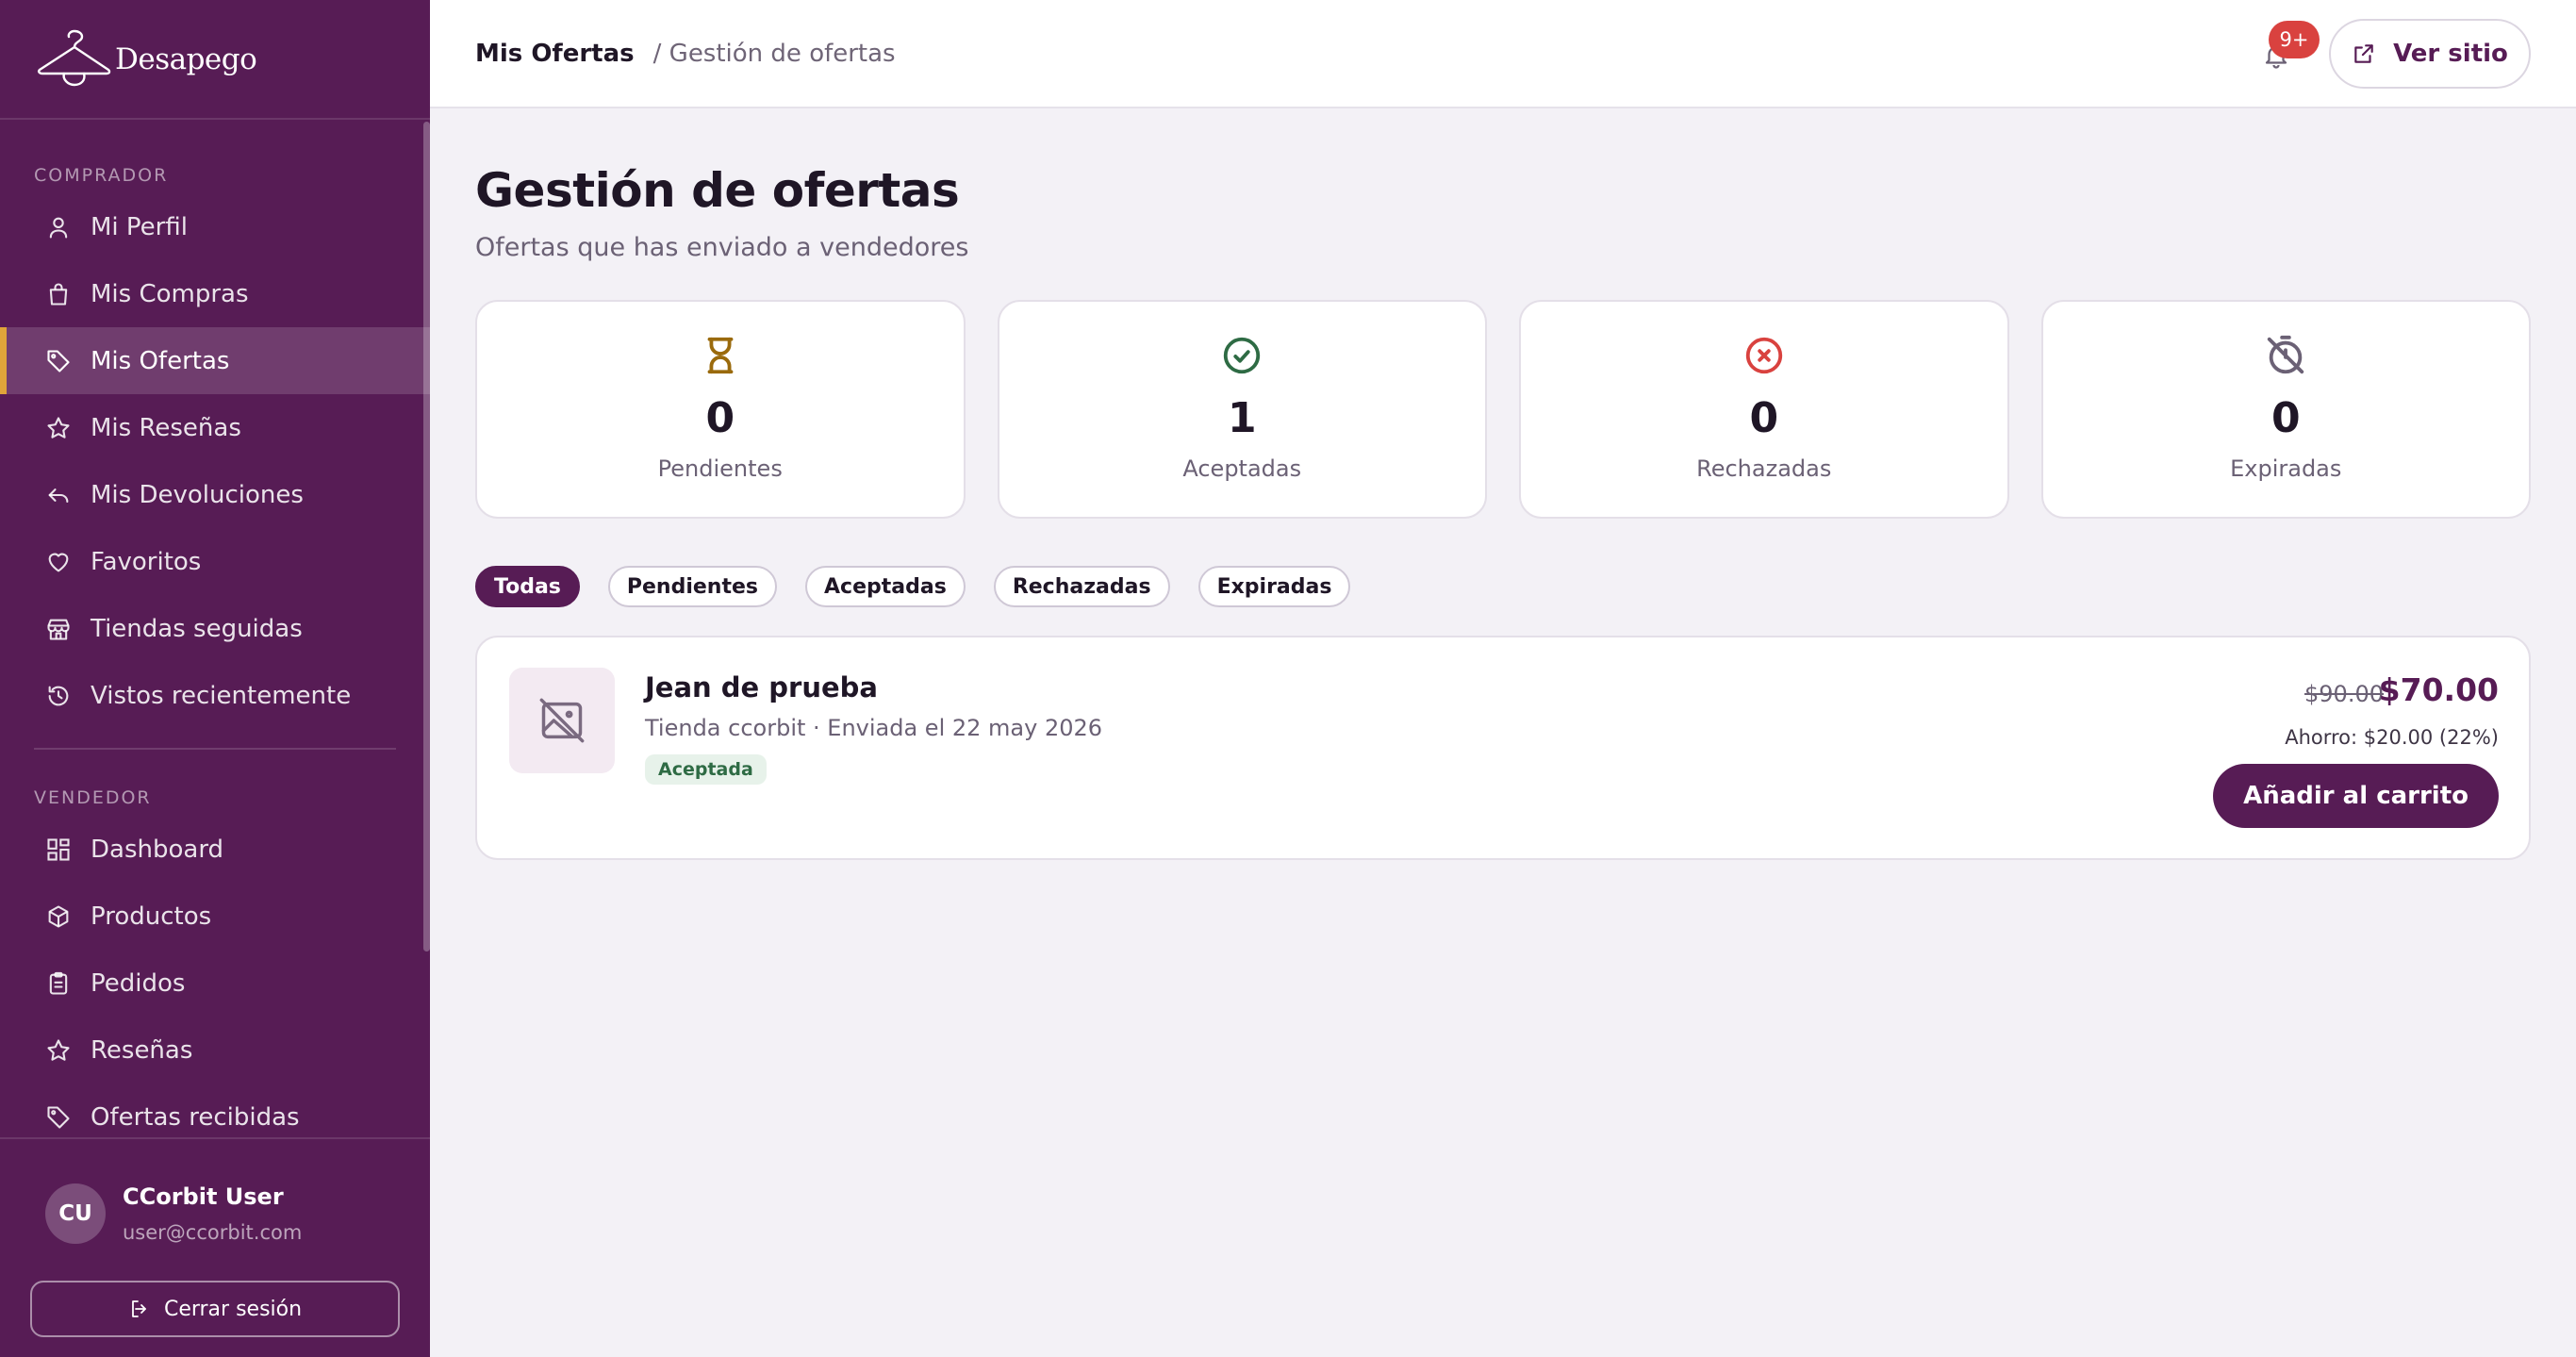 This screenshot has height=1357, width=2576. What do you see at coordinates (157, 849) in the screenshot?
I see `sidebar-item-label: Dashboard` at bounding box center [157, 849].